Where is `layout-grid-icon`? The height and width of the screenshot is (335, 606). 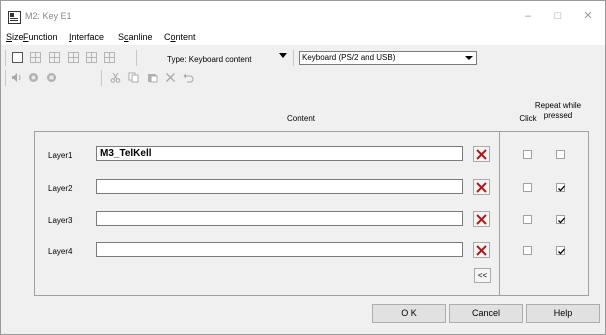
layout-grid-icon is located at coordinates (91, 57).